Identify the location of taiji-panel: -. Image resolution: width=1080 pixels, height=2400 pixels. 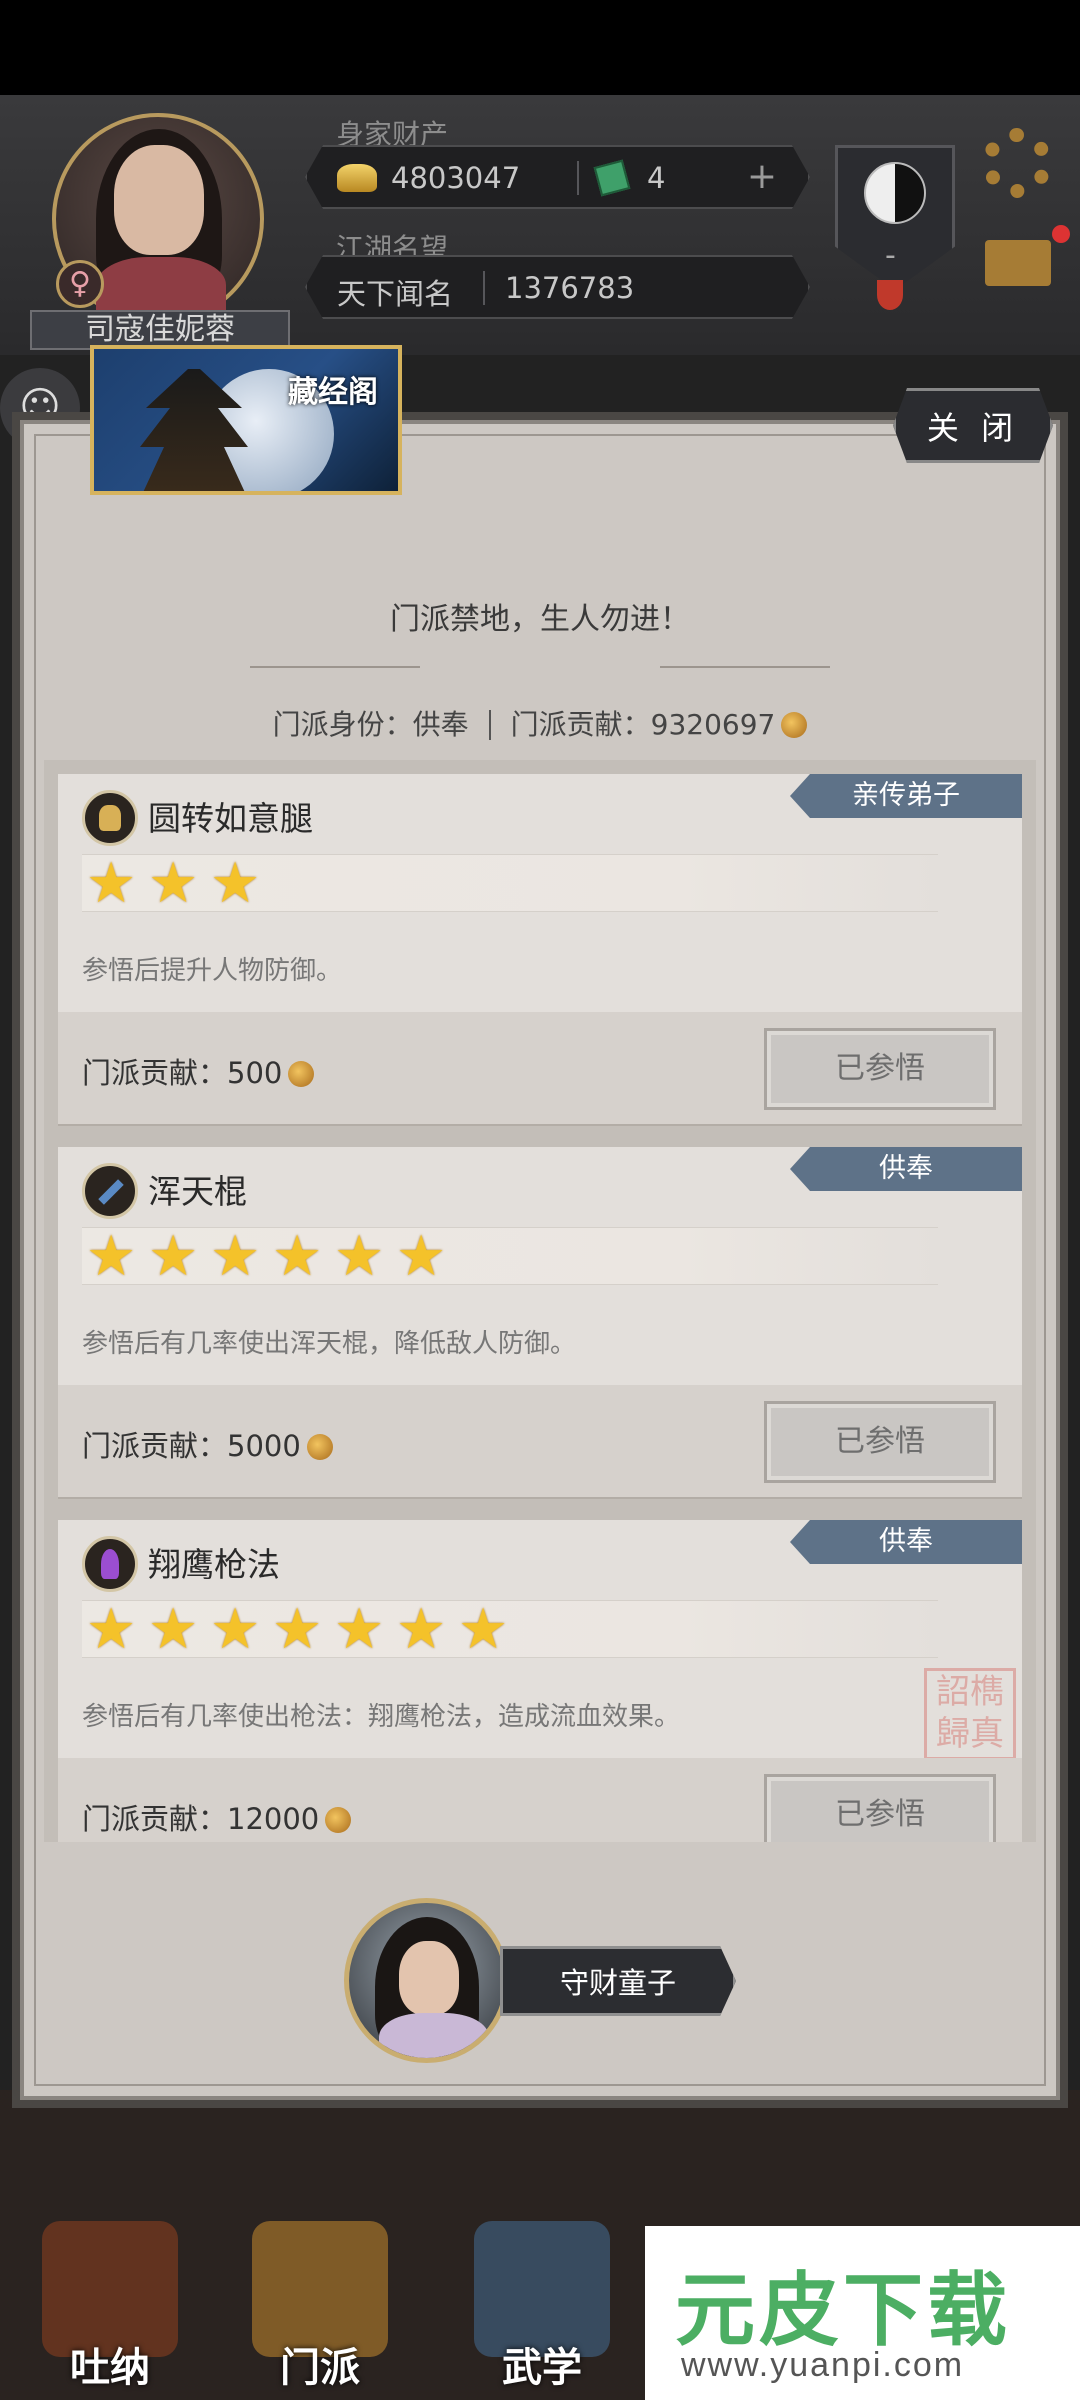
(895, 217).